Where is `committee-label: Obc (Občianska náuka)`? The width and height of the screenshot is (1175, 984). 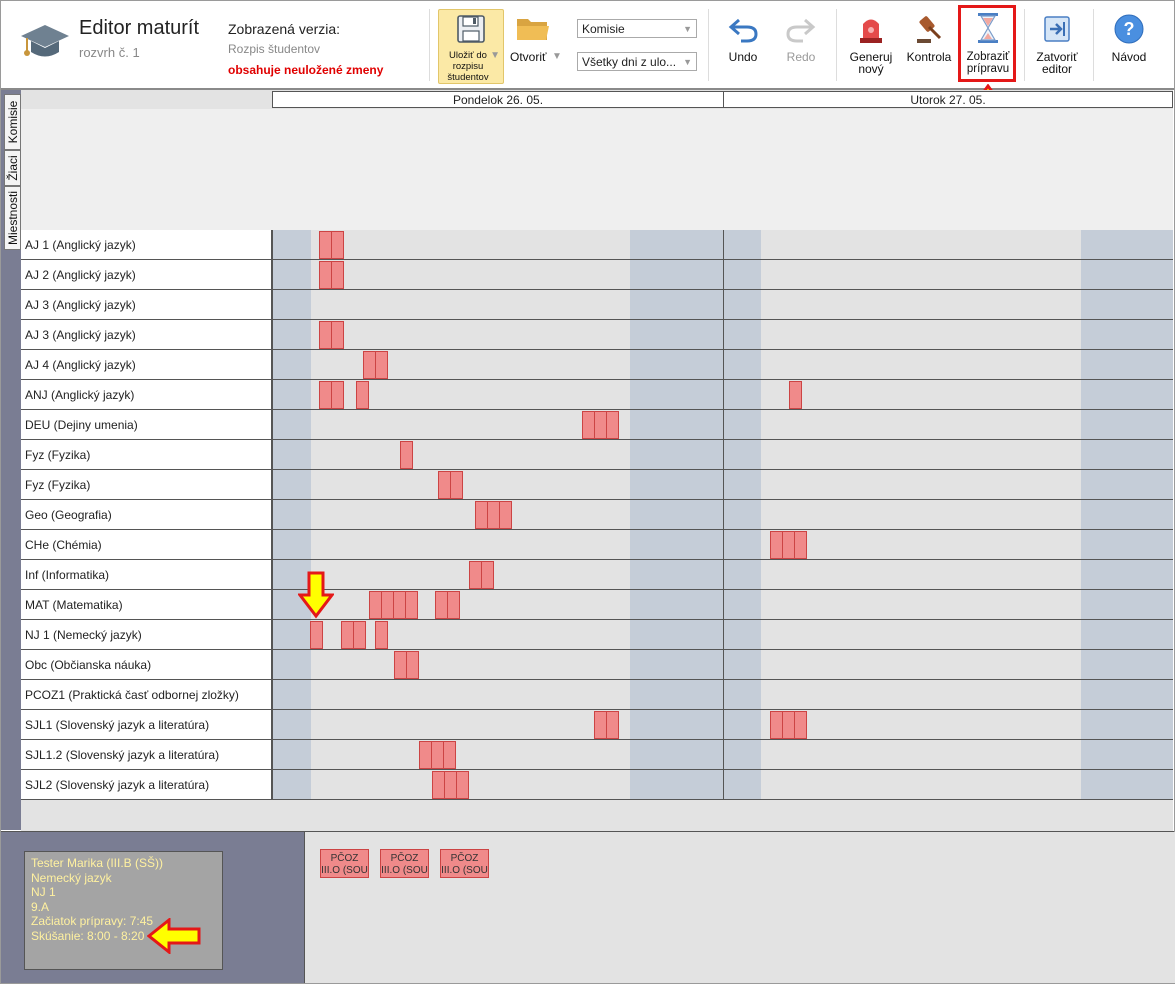
committee-label: Obc (Občianska náuka) is located at coordinates (146, 665).